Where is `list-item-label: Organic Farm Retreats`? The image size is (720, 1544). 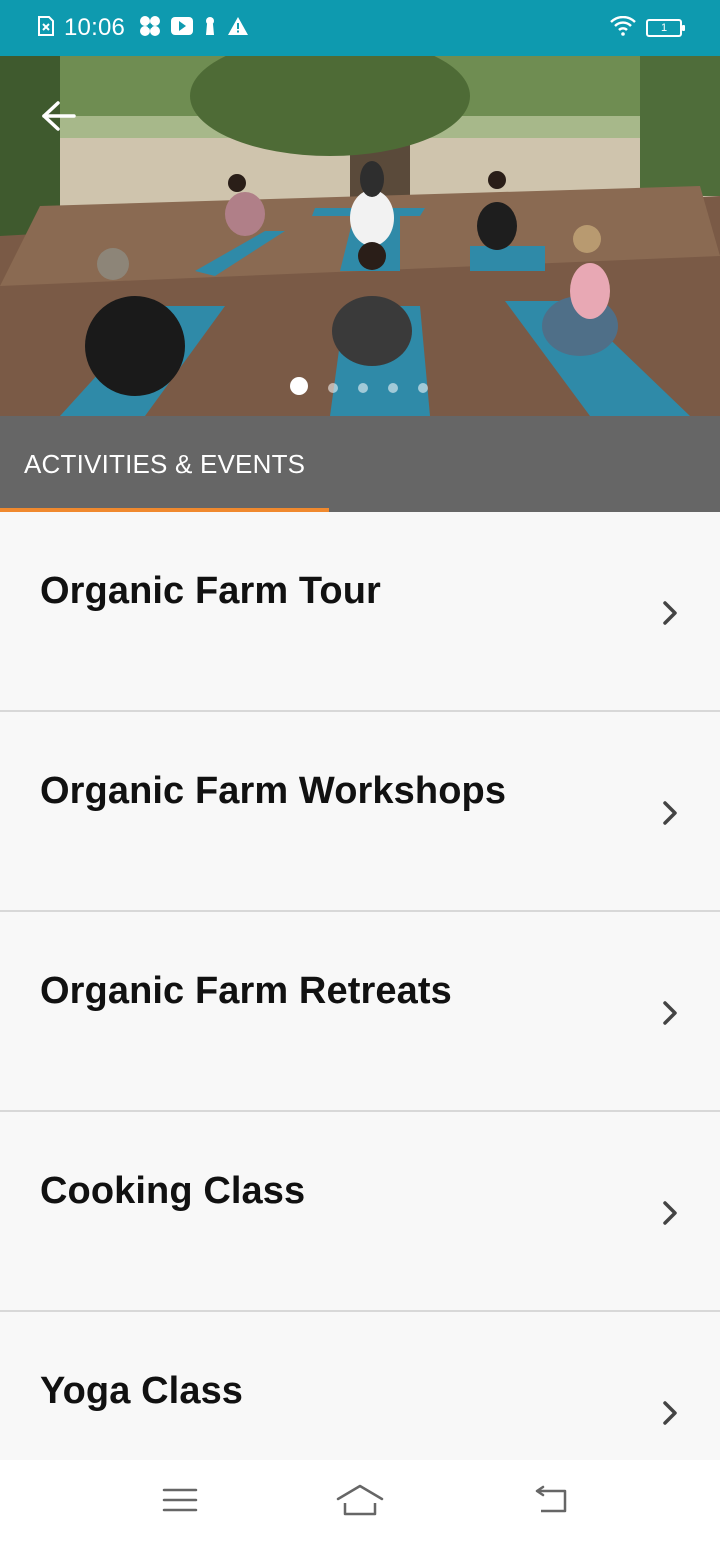 list-item-label: Organic Farm Retreats is located at coordinates (246, 991).